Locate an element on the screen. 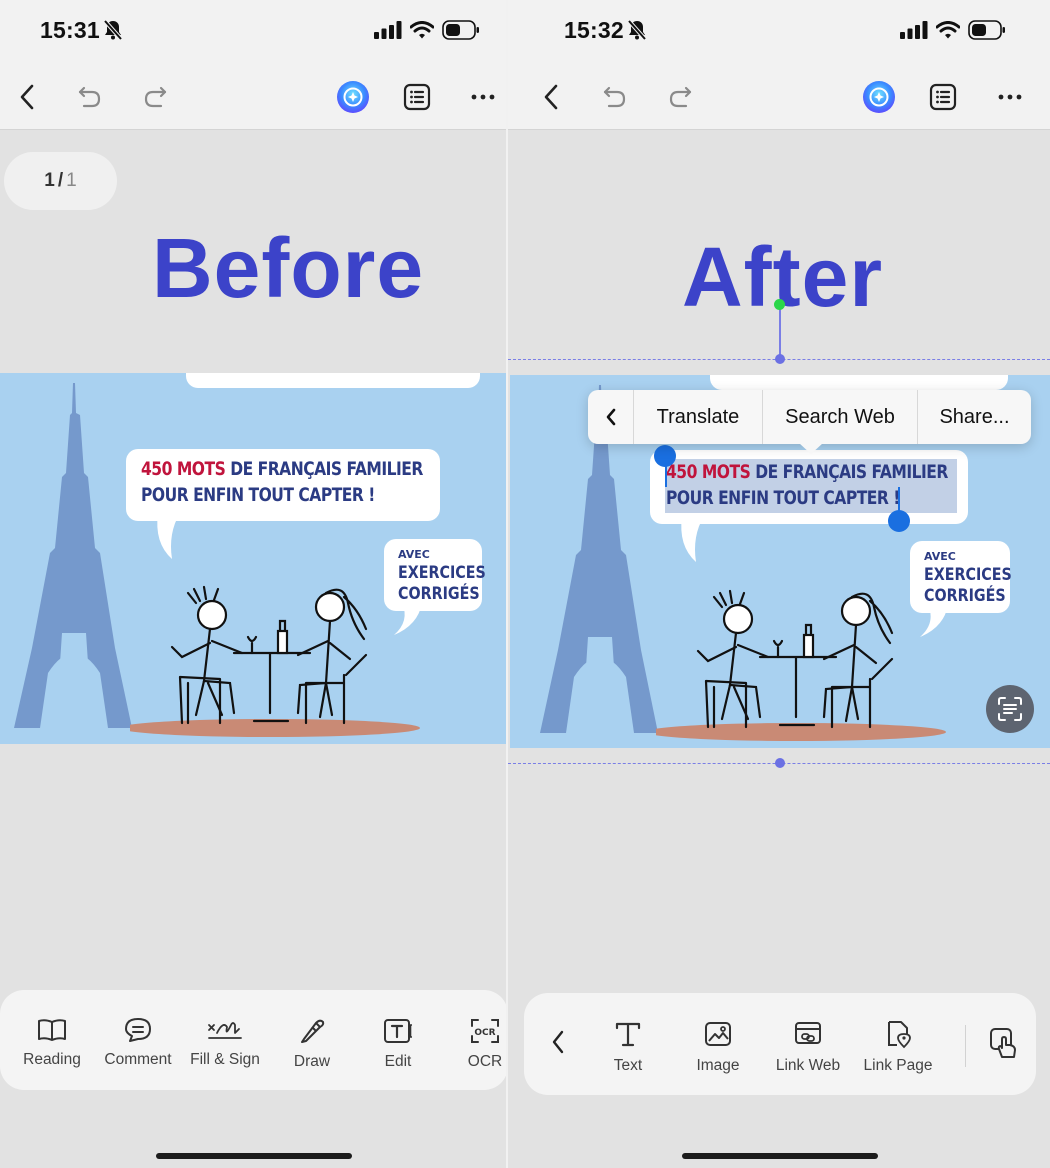 The image size is (1050, 1168). tool-ocr-label: OCR is located at coordinates (485, 1061).